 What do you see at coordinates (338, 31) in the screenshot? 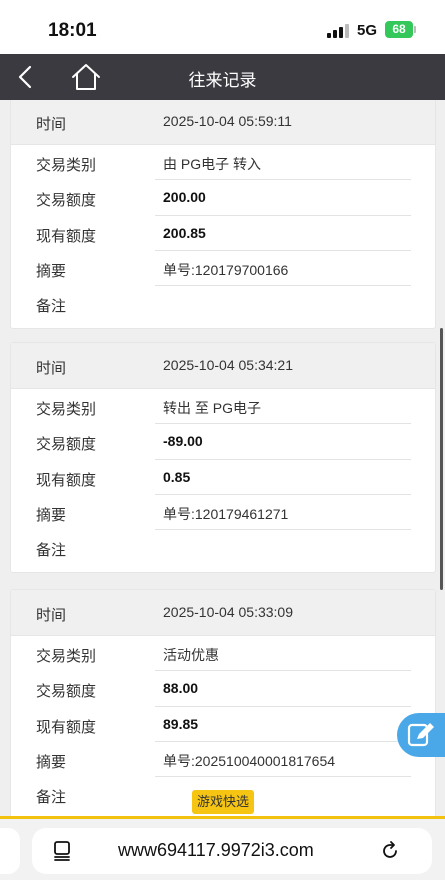
I see `signal-icon` at bounding box center [338, 31].